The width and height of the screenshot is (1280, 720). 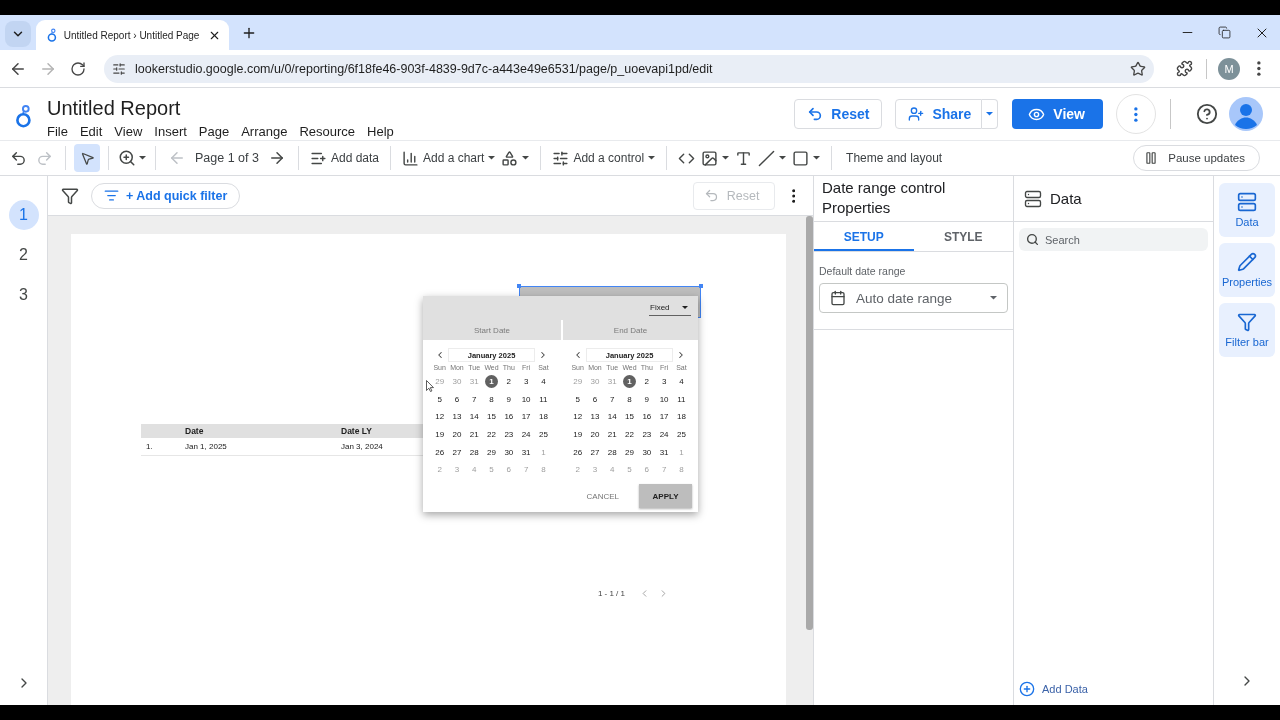 I want to click on apply-button: APPLY, so click(x=665, y=496).